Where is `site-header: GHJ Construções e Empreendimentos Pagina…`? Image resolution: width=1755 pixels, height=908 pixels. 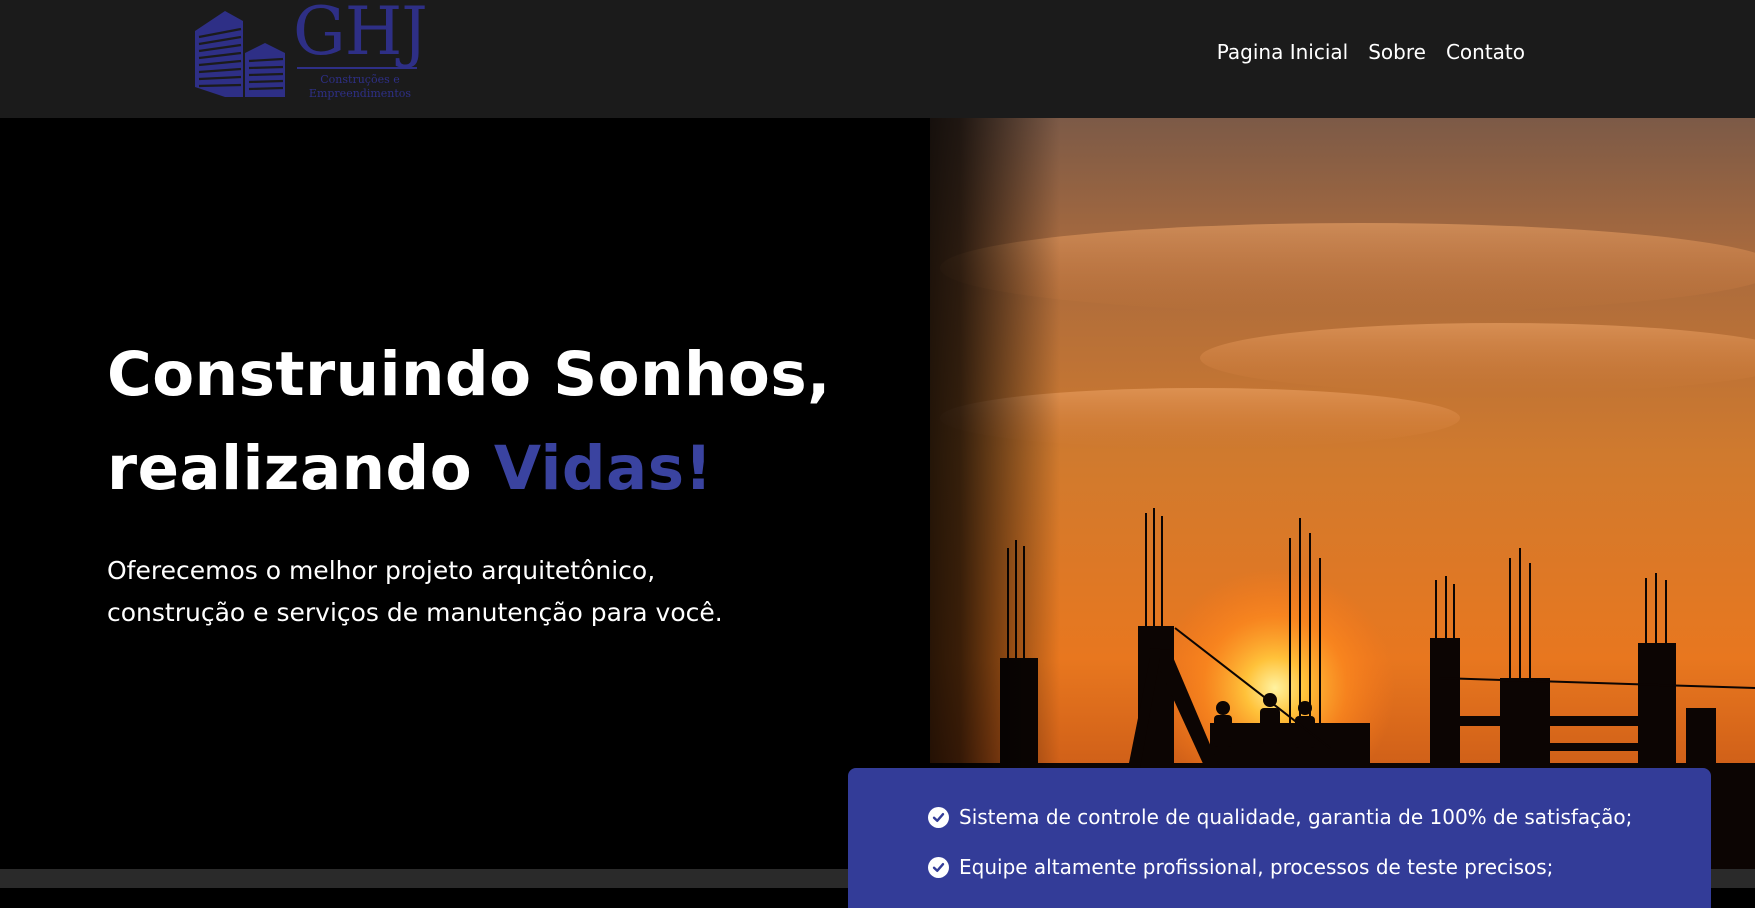
site-header: GHJ Construções e Empreendimentos Pagina… is located at coordinates (877, 59).